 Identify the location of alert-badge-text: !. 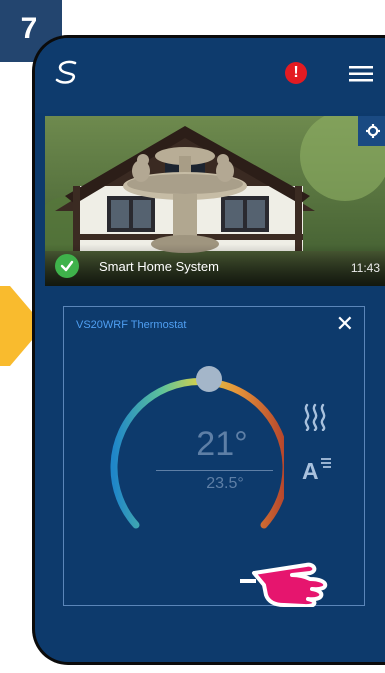
(296, 72).